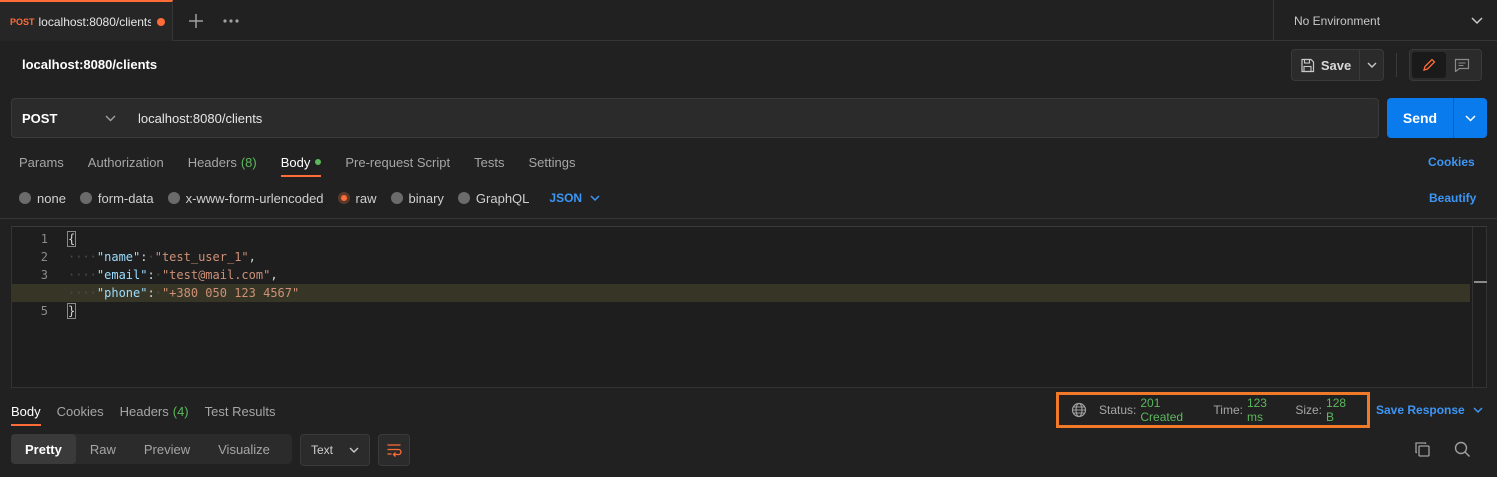  I want to click on save-label: Save, so click(1336, 65).